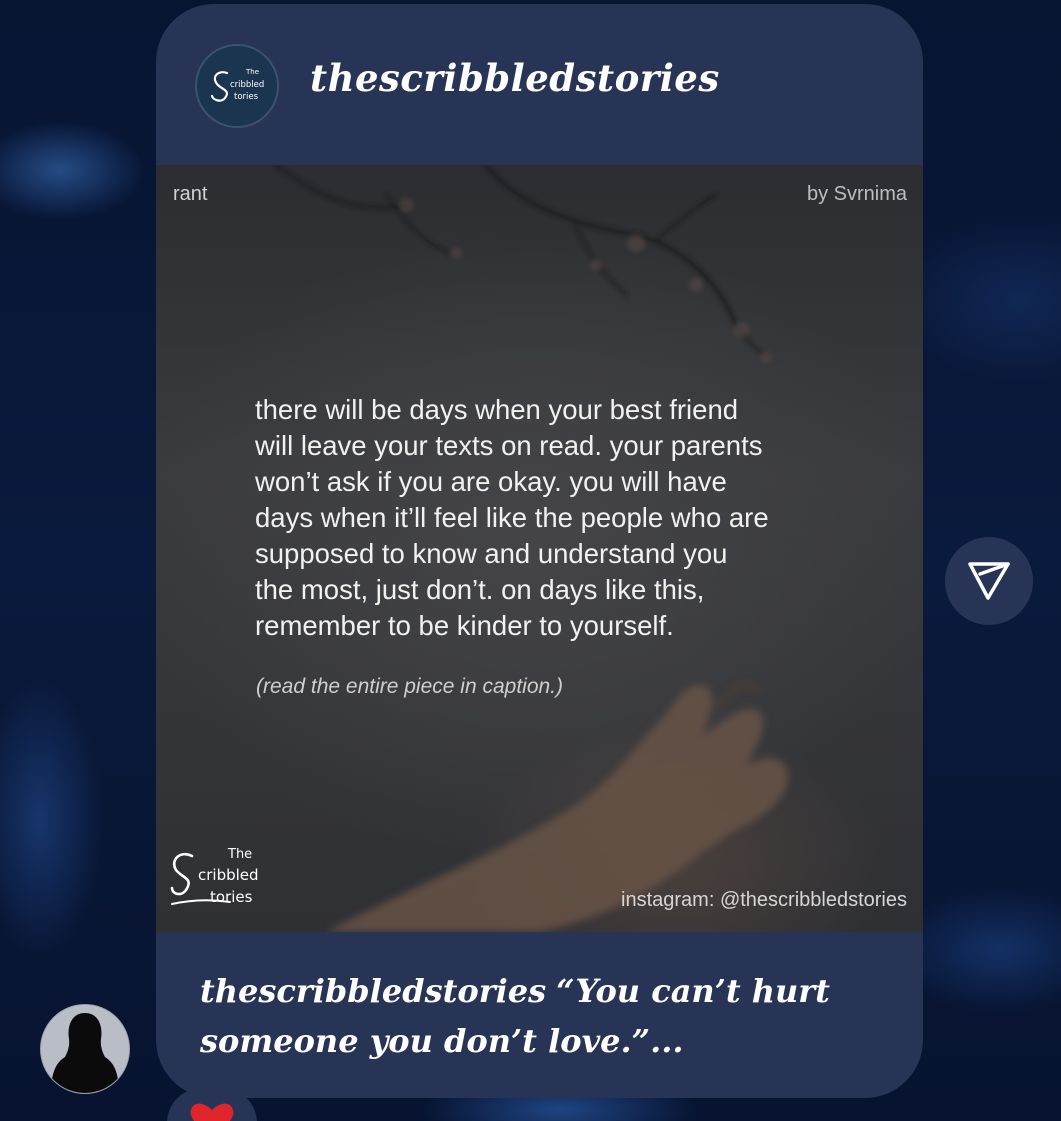  I want to click on scribbled-stories-logo-icon: The cribbled tories, so click(237, 86).